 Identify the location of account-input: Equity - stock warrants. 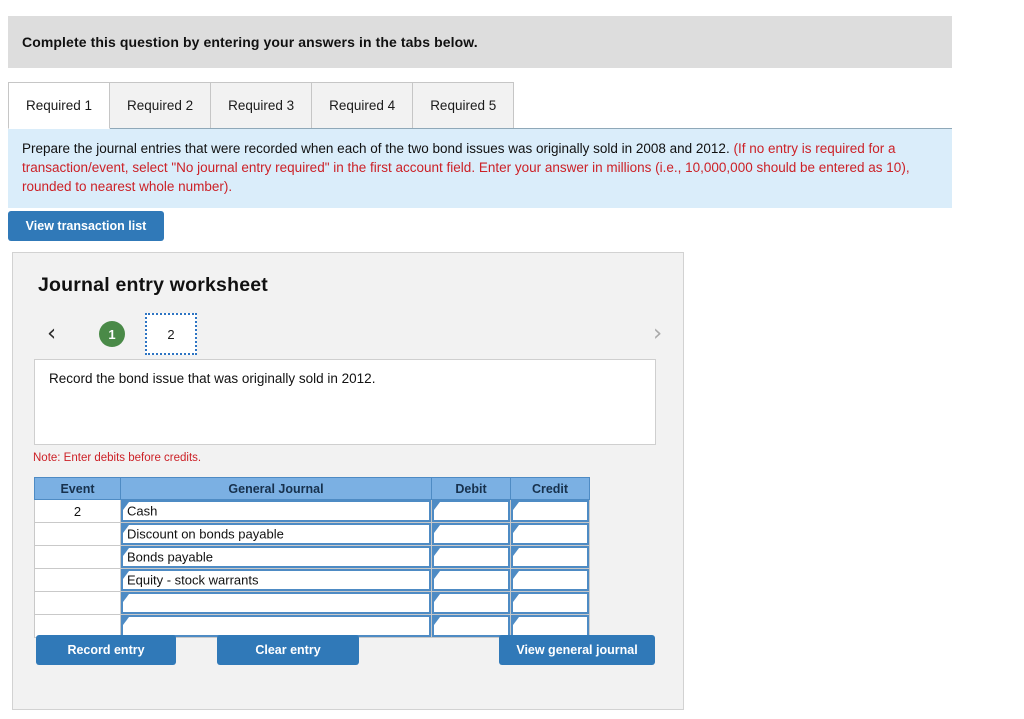
(276, 580).